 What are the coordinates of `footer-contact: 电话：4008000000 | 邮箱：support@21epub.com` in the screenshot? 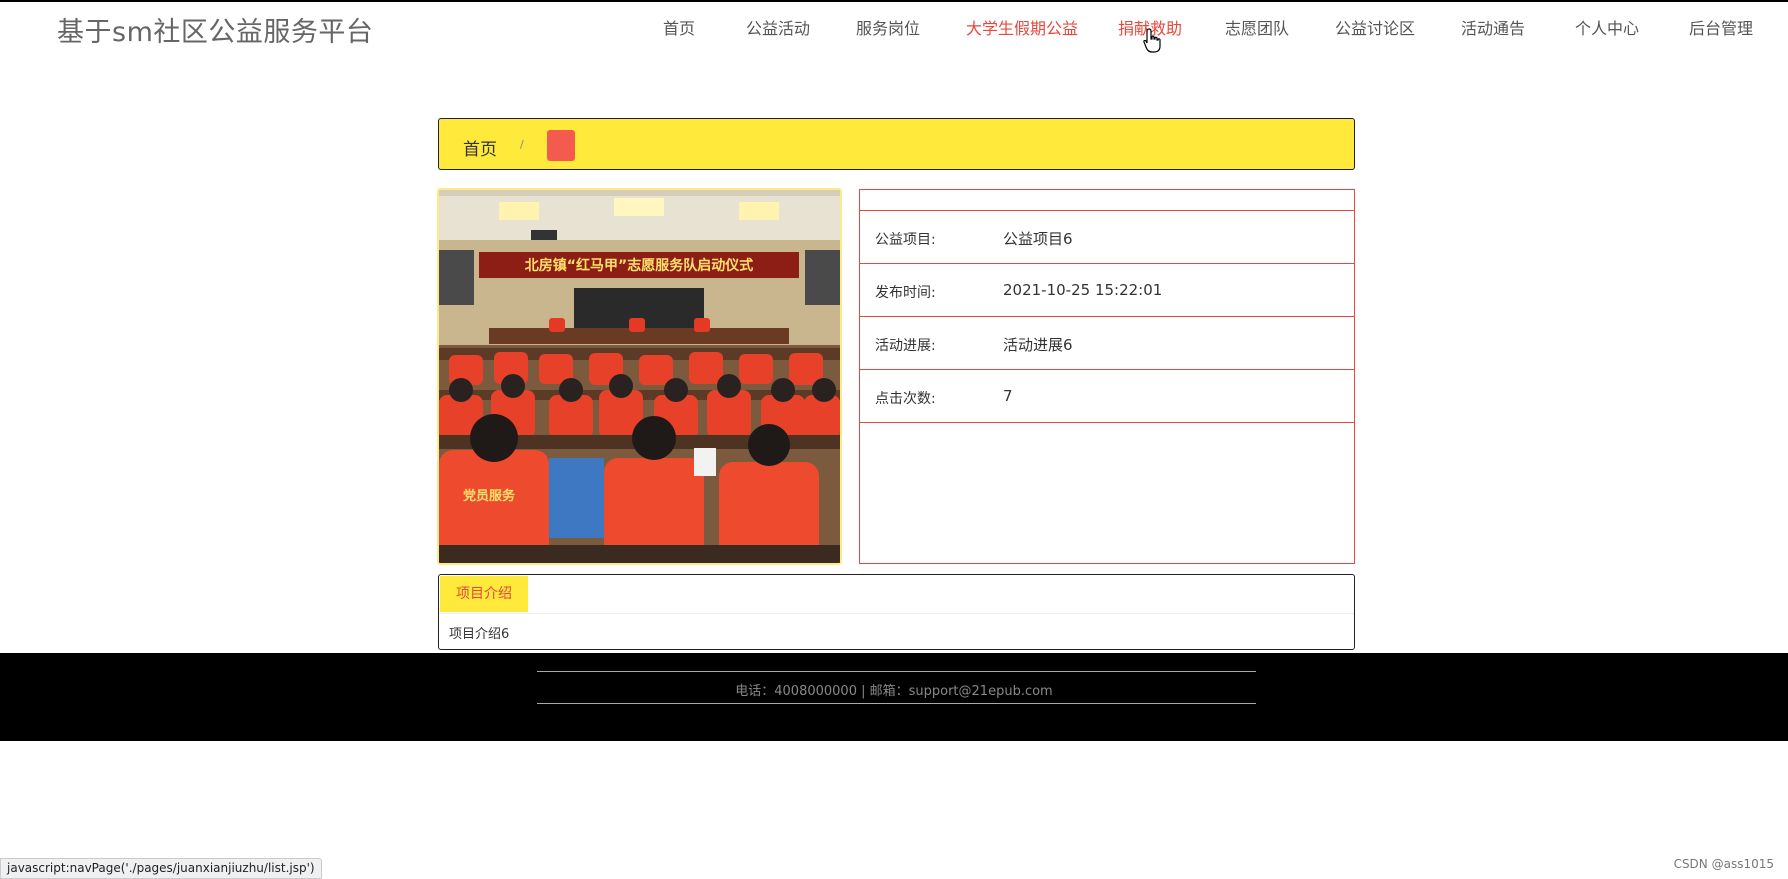 It's located at (894, 691).